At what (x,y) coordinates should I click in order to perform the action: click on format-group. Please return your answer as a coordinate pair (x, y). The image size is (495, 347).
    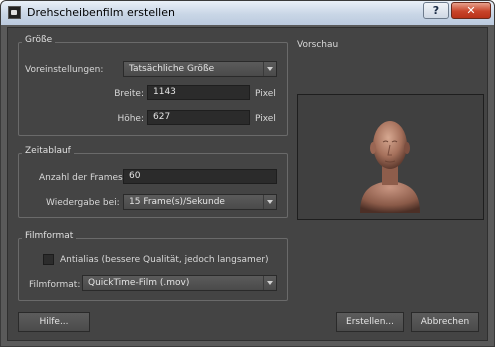
    Looking at the image, I should click on (153, 269).